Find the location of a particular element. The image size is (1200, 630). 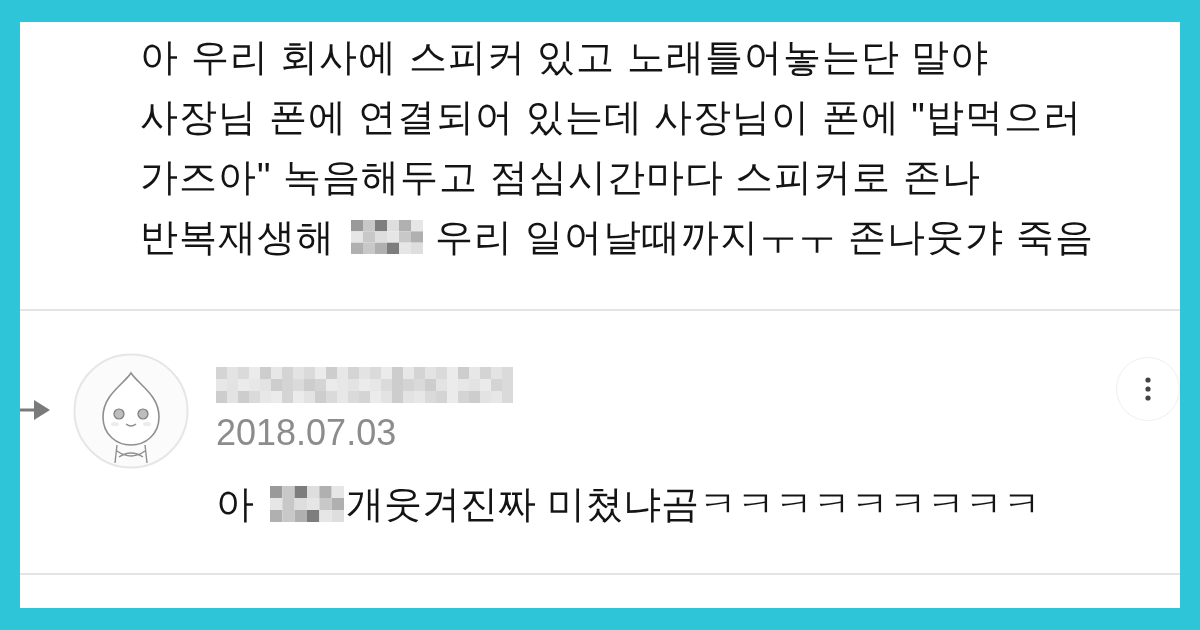

comment-date: 2018.07.03 is located at coordinates (306, 433).